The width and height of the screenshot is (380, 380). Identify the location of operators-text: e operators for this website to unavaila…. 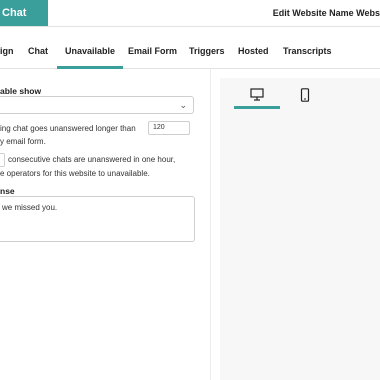
(75, 173).